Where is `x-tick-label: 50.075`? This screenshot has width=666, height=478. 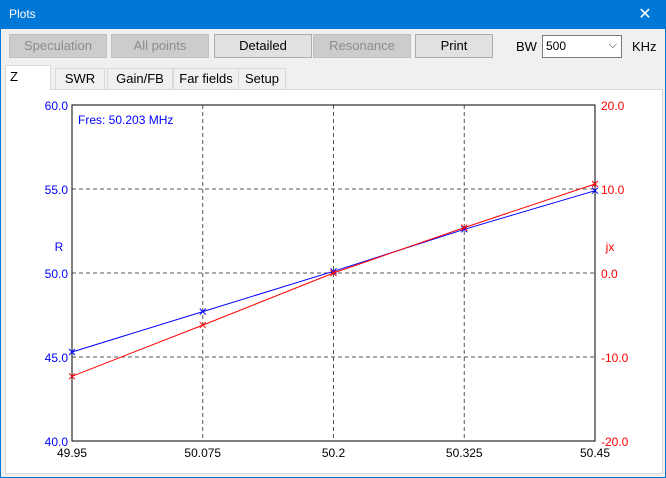
x-tick-label: 50.075 is located at coordinates (202, 453).